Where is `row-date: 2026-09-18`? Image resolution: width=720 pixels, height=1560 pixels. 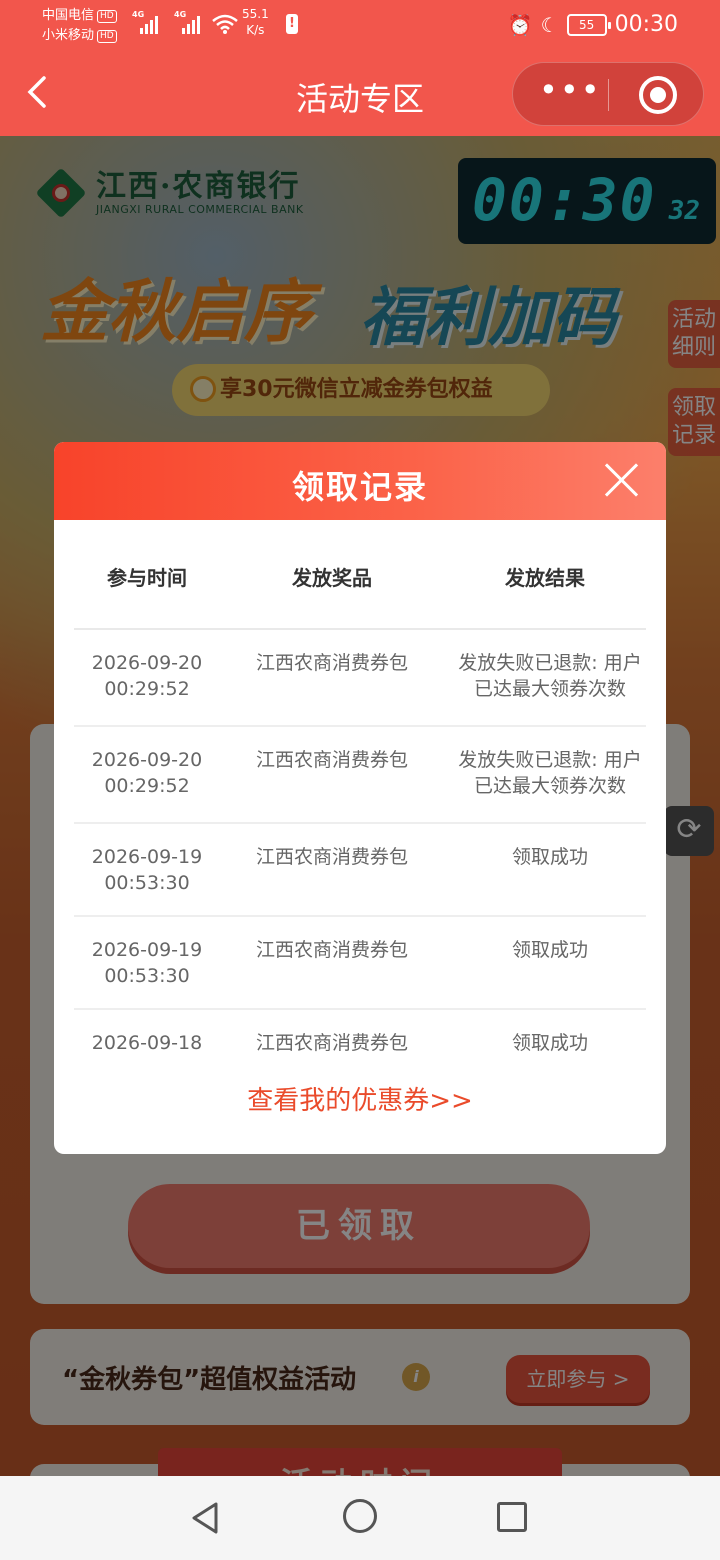 row-date: 2026-09-18 is located at coordinates (147, 1043).